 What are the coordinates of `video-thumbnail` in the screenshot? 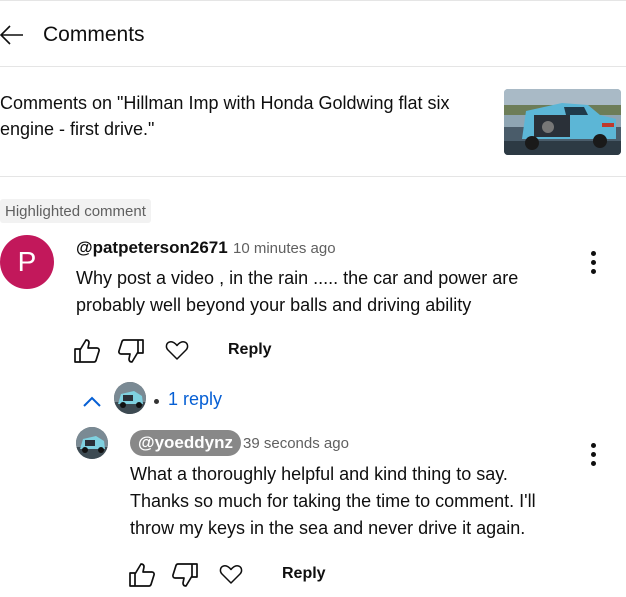 It's located at (562, 122).